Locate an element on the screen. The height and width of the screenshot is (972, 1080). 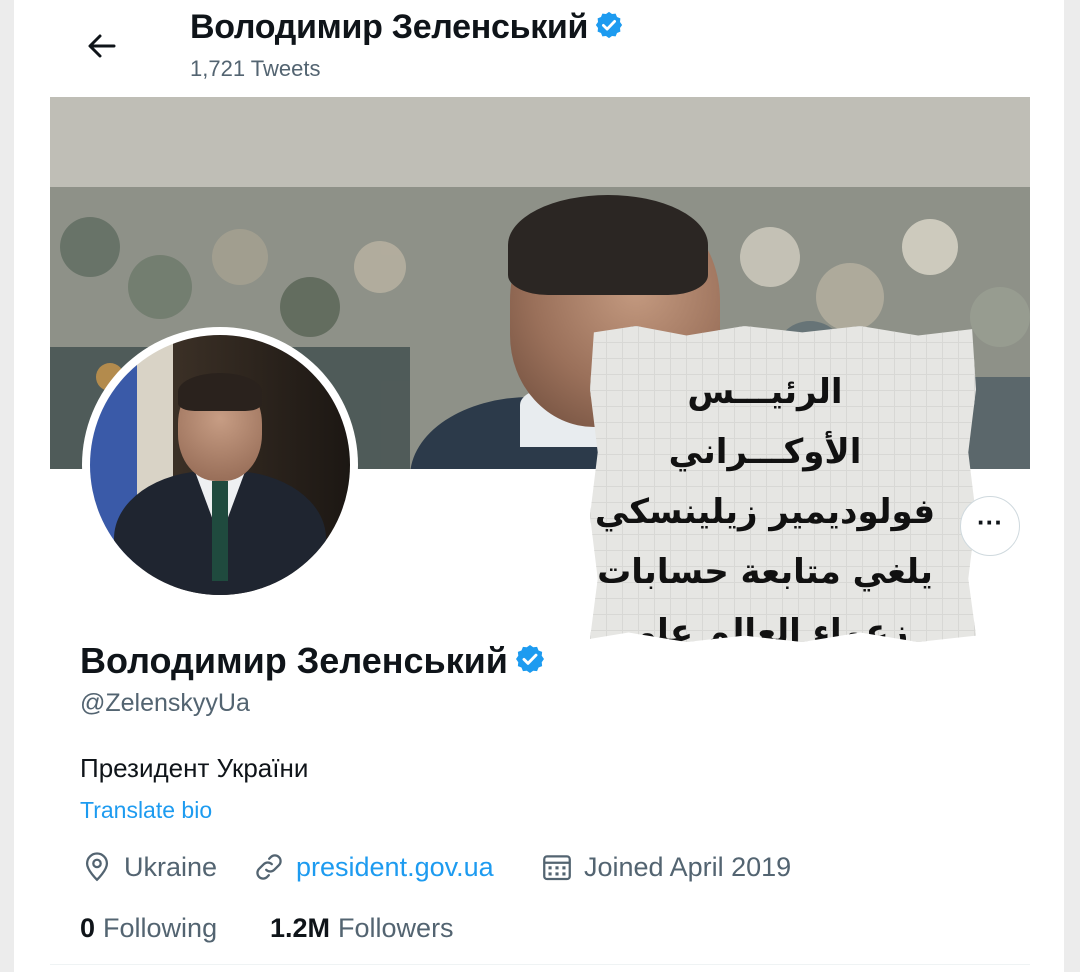
location-pin-icon is located at coordinates (97, 867).